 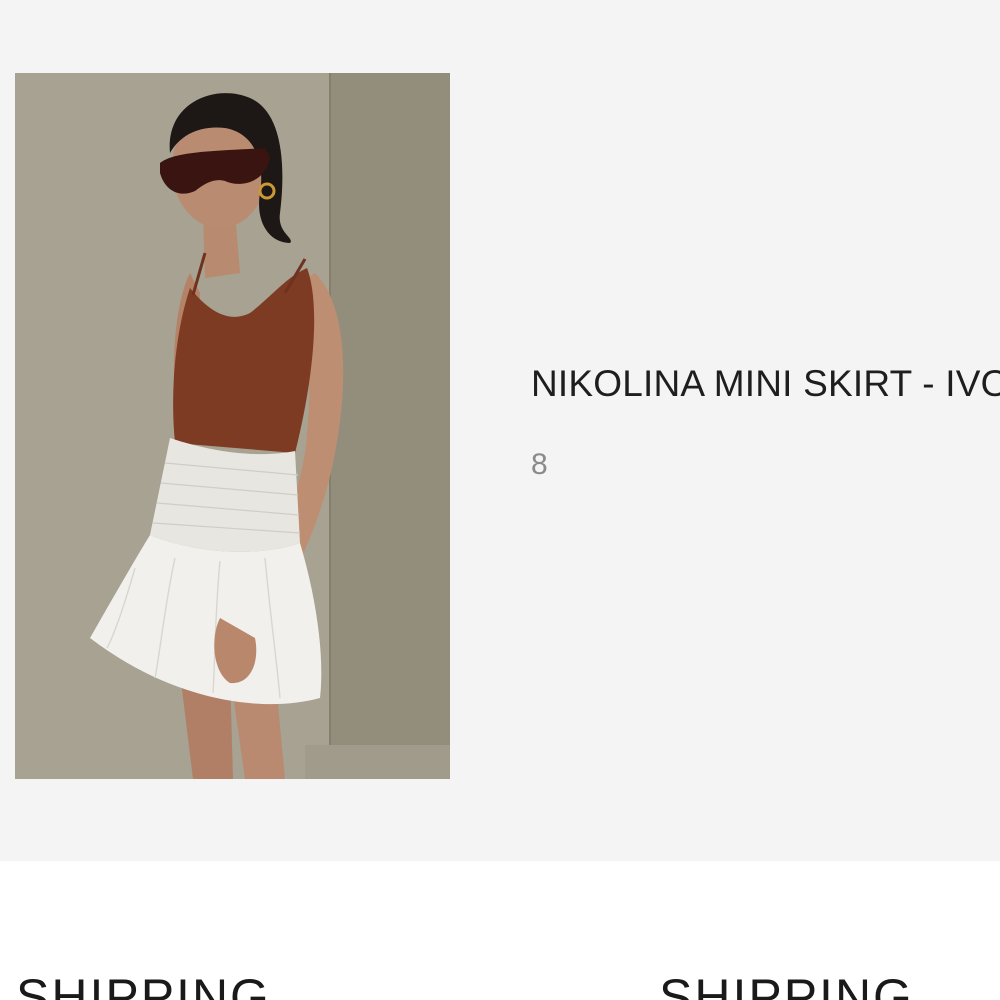 I want to click on shipping-section: SHIPPING SHIPPING, so click(x=500, y=930).